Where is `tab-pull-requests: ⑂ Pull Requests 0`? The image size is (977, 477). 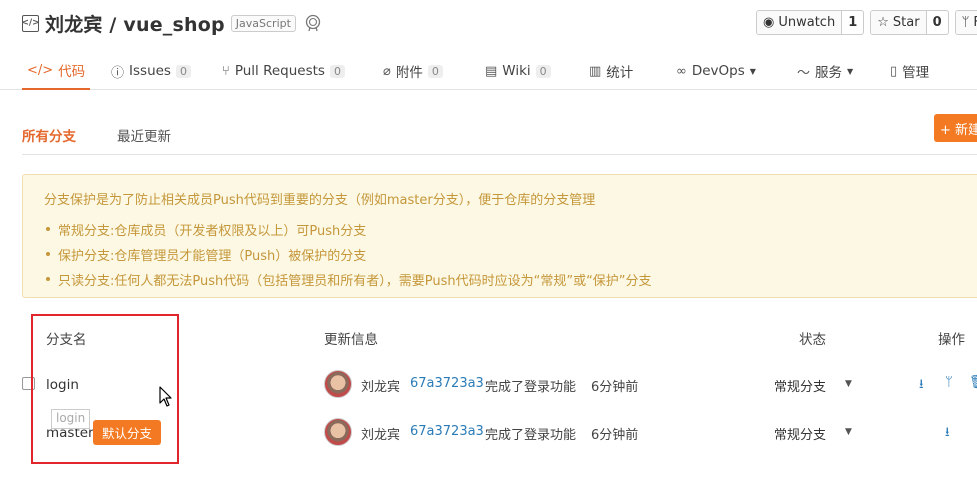
tab-pull-requests: ⑂ Pull Requests 0 is located at coordinates (283, 71).